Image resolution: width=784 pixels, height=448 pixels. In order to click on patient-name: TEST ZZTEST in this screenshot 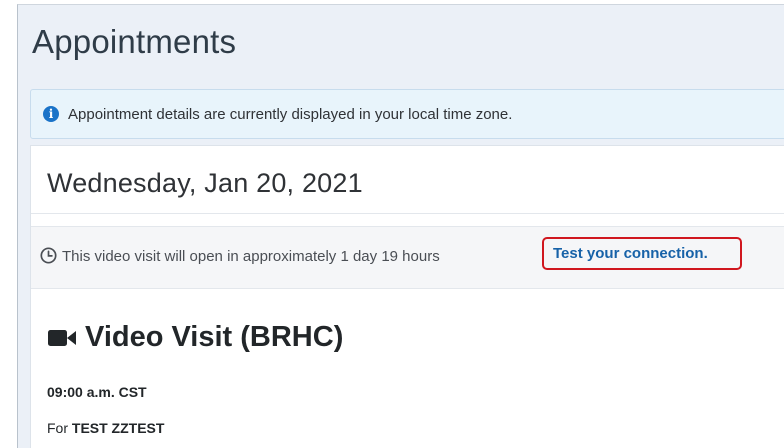, I will do `click(118, 428)`.